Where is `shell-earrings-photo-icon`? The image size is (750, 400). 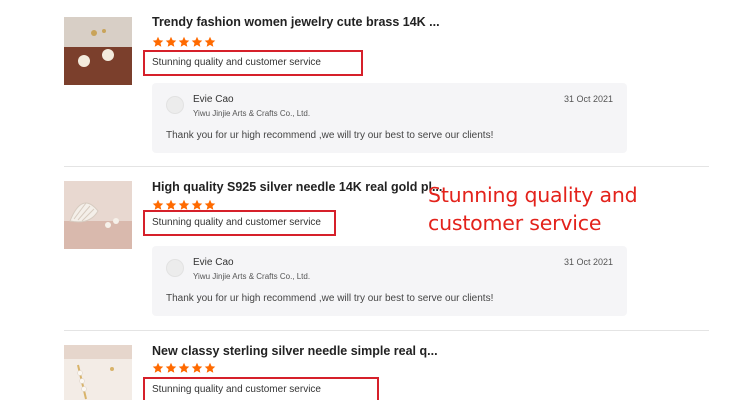 shell-earrings-photo-icon is located at coordinates (98, 215).